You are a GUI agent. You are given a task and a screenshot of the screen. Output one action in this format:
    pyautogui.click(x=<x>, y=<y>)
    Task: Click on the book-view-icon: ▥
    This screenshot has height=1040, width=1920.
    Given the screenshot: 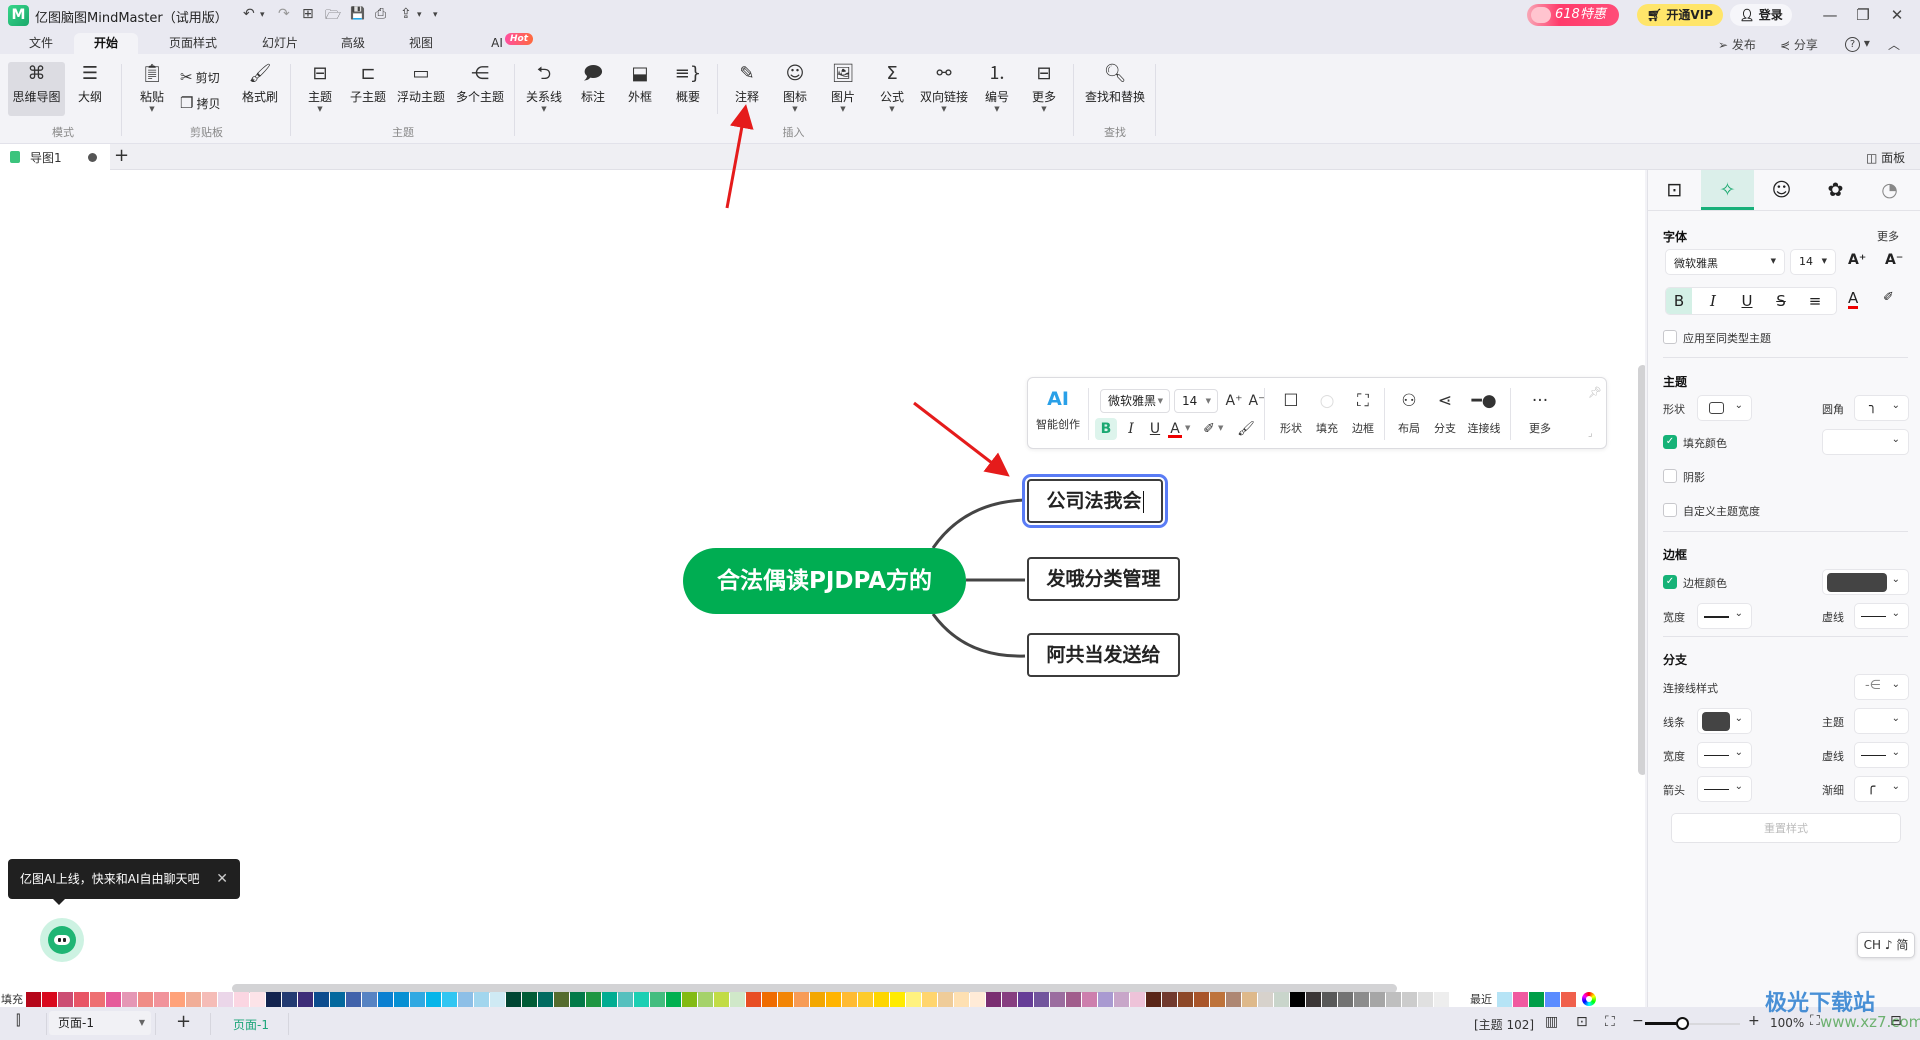 What is the action you would take?
    pyautogui.click(x=1551, y=1022)
    